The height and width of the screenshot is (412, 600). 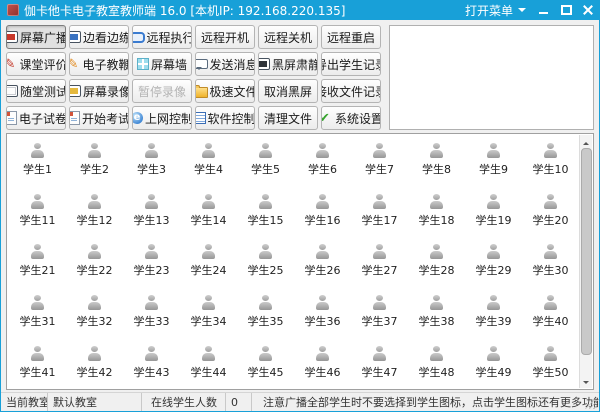 I want to click on student-item: 学生17, so click(x=379, y=211).